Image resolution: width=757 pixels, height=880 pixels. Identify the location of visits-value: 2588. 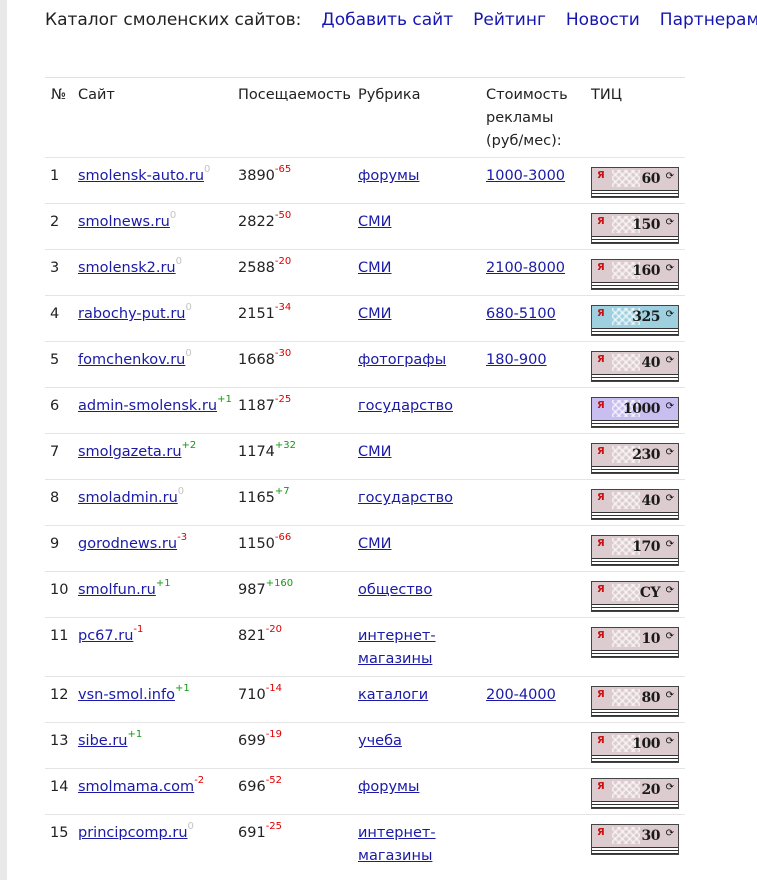
(256, 268).